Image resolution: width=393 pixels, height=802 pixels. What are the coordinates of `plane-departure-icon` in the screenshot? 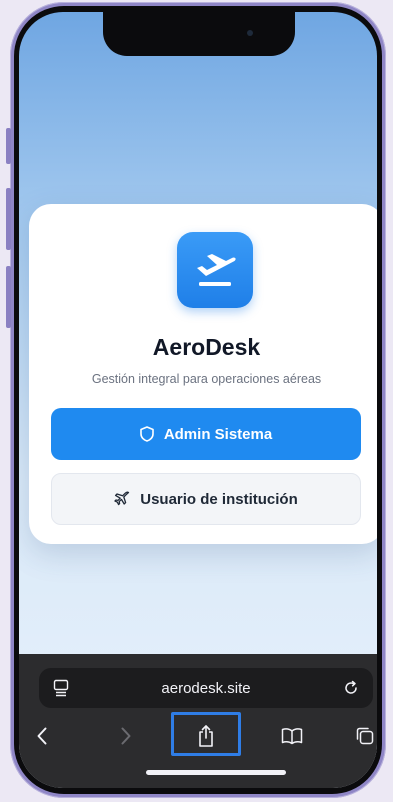 It's located at (216, 270).